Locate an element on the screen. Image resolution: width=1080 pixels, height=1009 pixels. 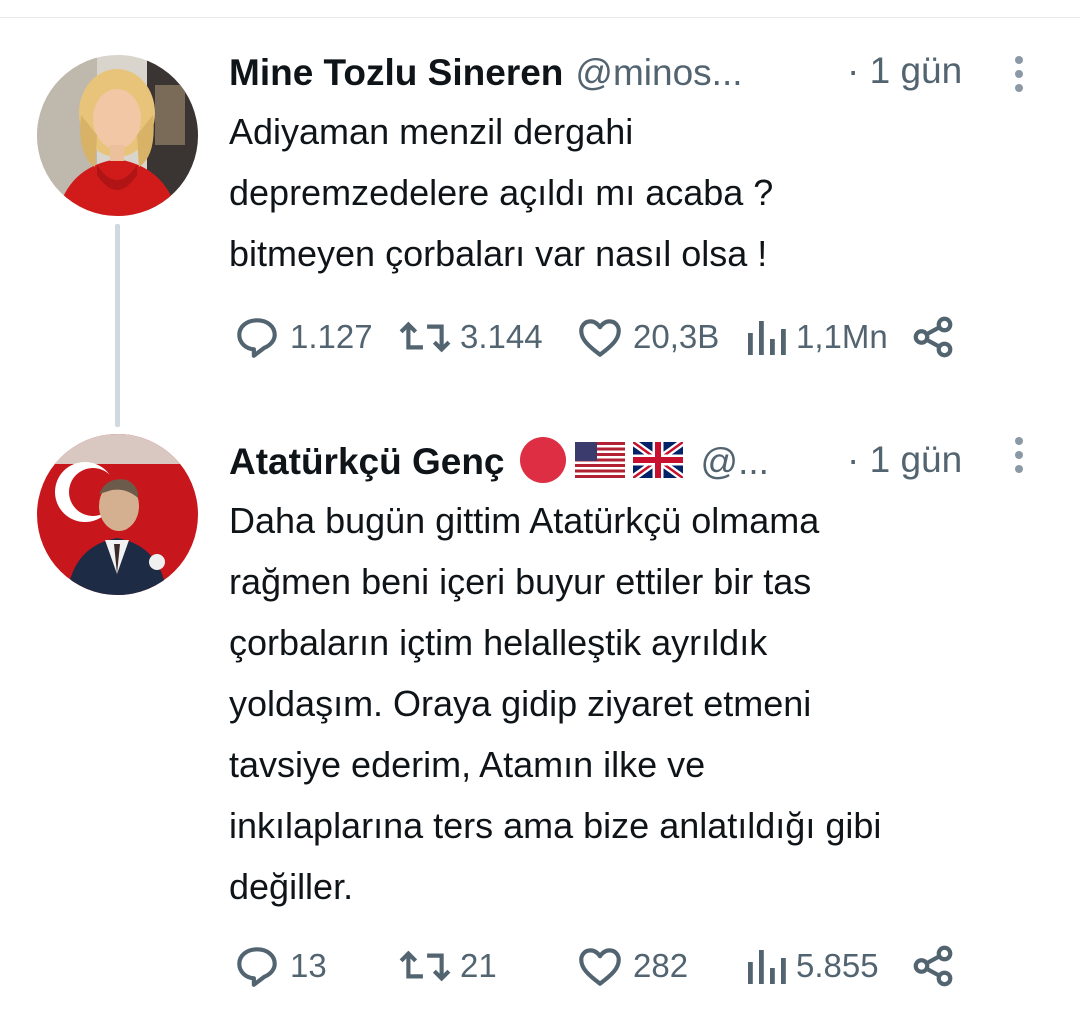
reply-button: 13 is located at coordinates (279, 966).